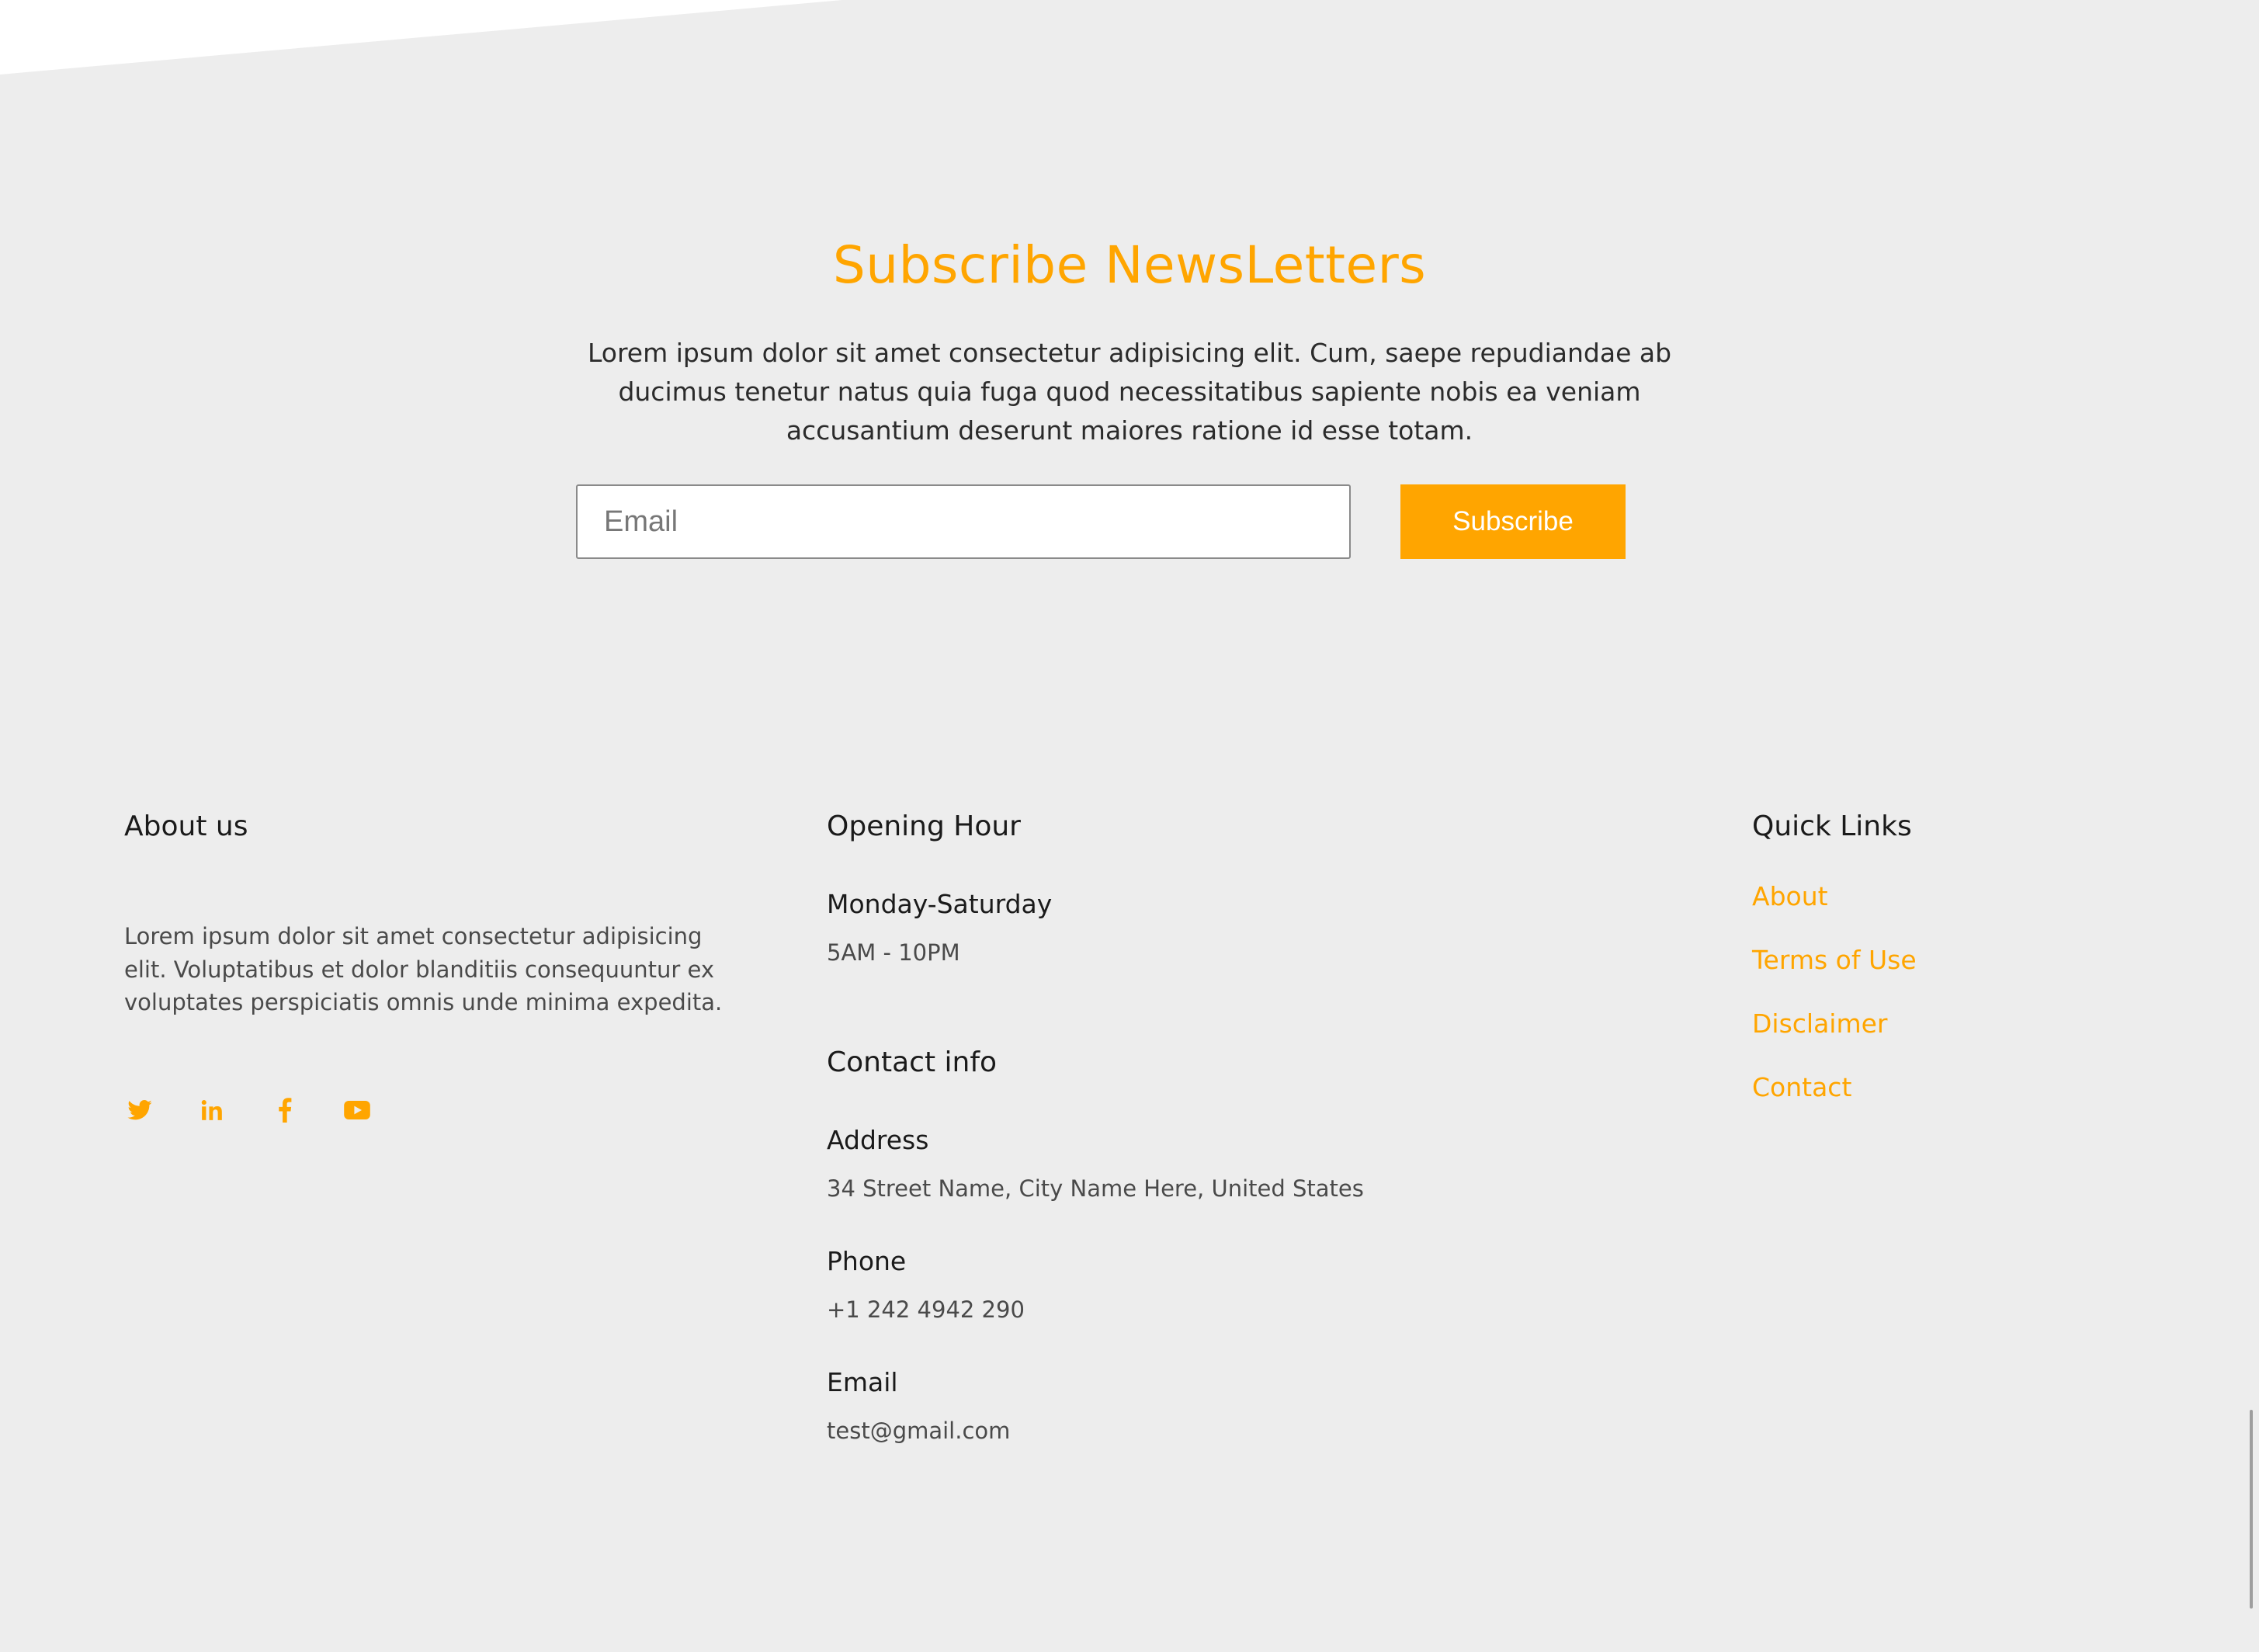 The image size is (2259, 1652). What do you see at coordinates (878, 1140) in the screenshot?
I see `address-label: Address` at bounding box center [878, 1140].